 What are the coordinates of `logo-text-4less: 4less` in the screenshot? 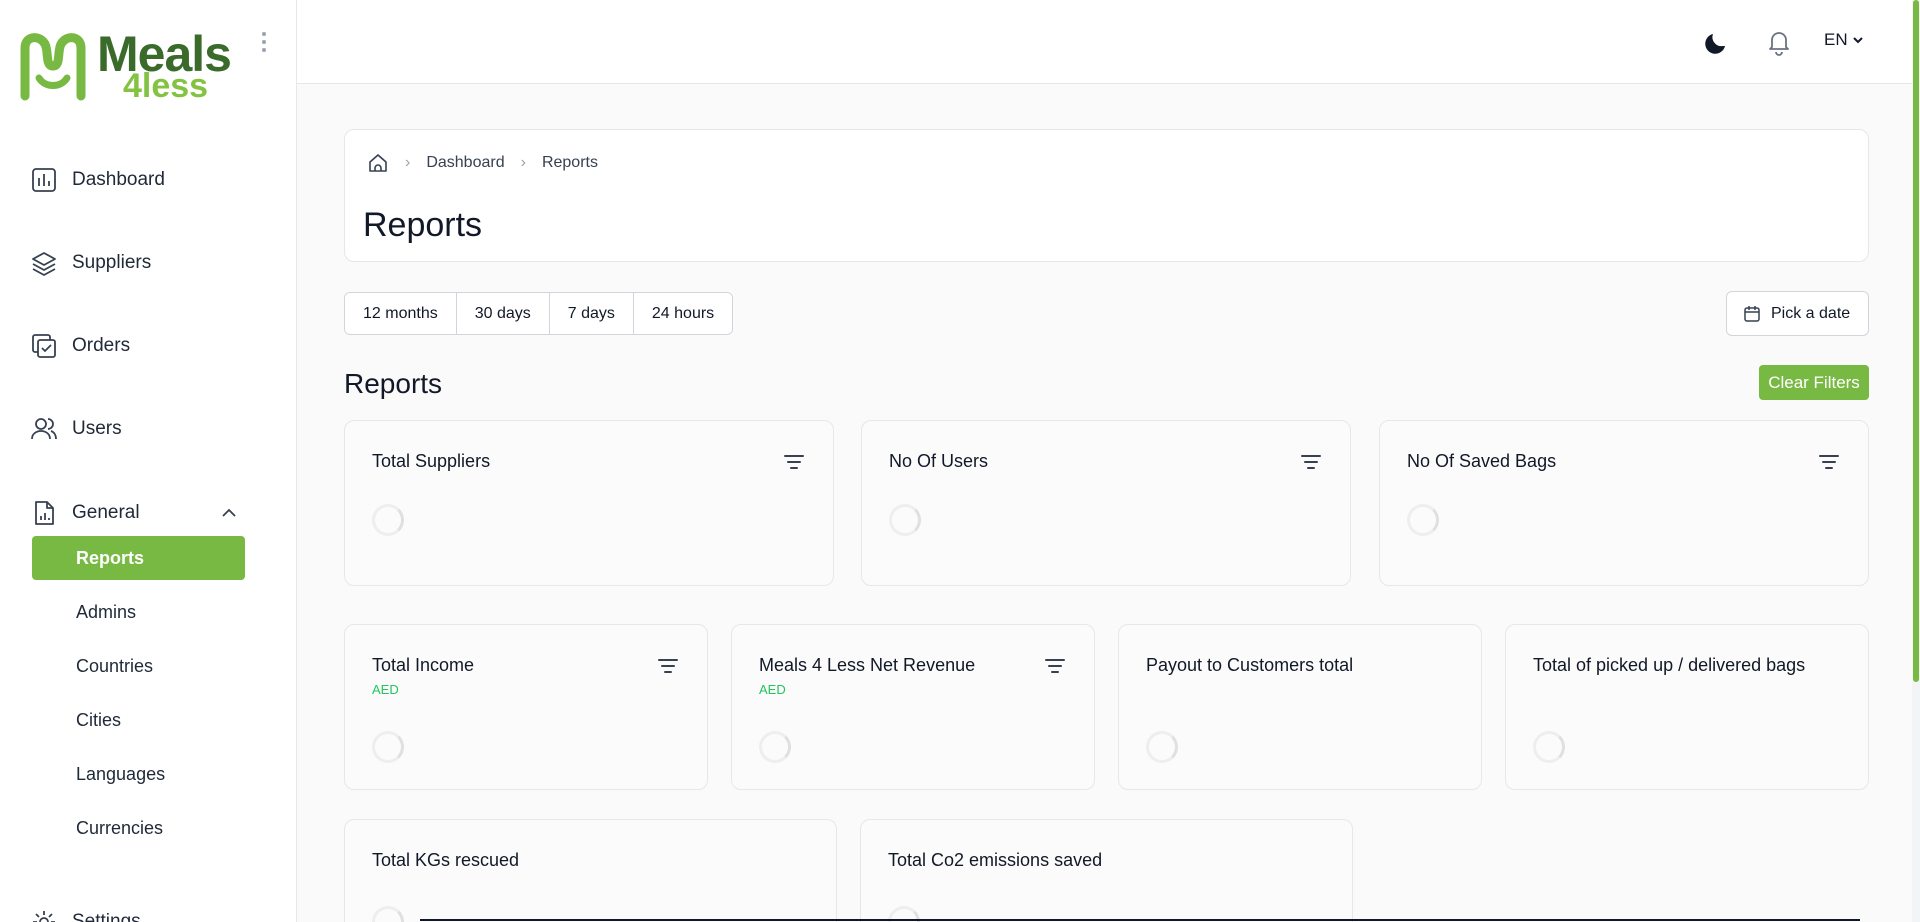 It's located at (166, 86).